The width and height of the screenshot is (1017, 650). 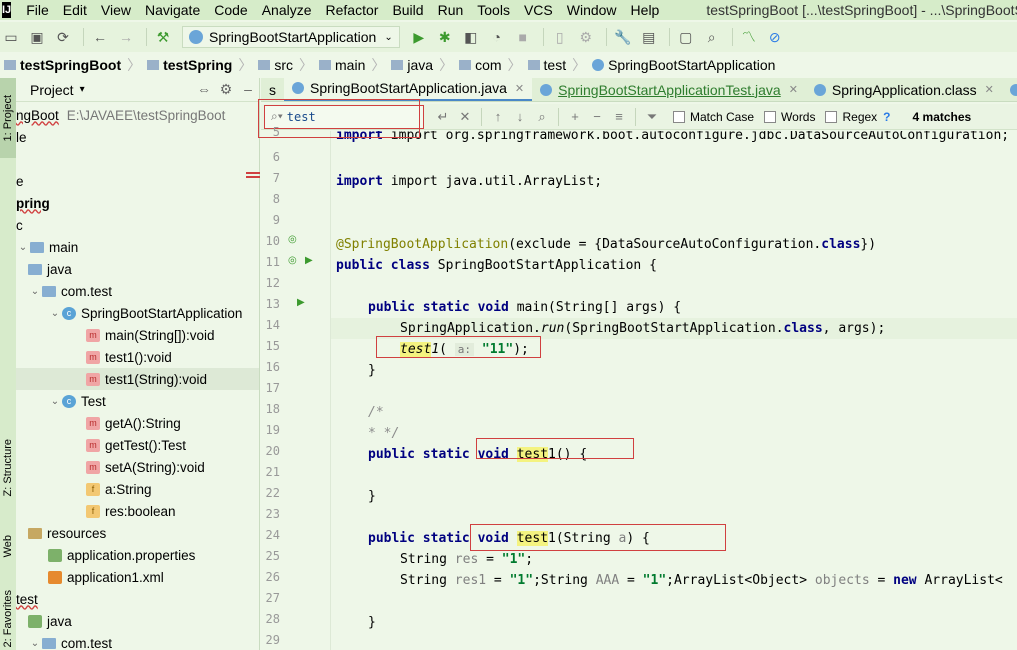 I want to click on menu-file: File, so click(x=37, y=10).